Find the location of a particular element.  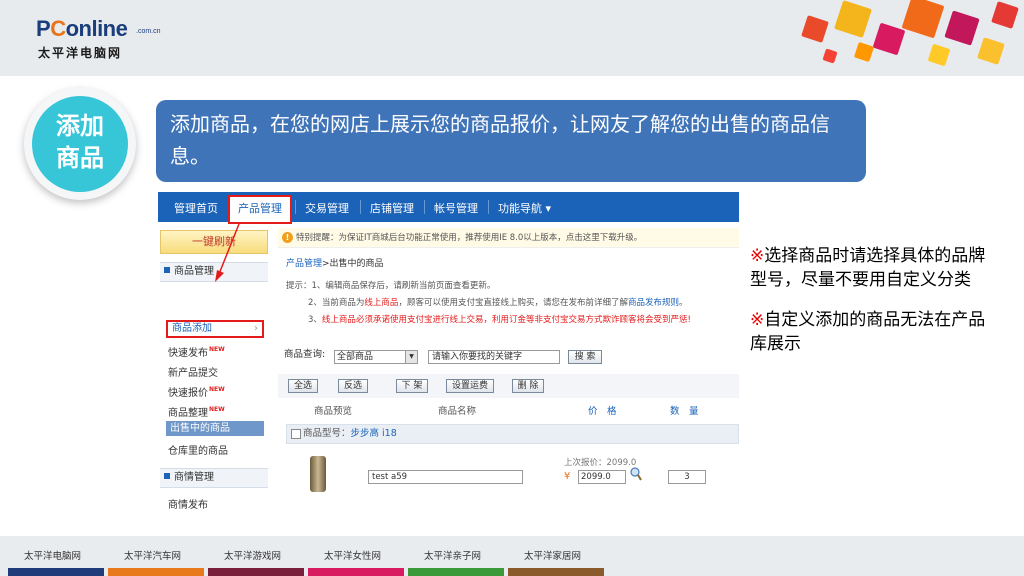

section-badge: 添加 商品 is located at coordinates (80, 144).